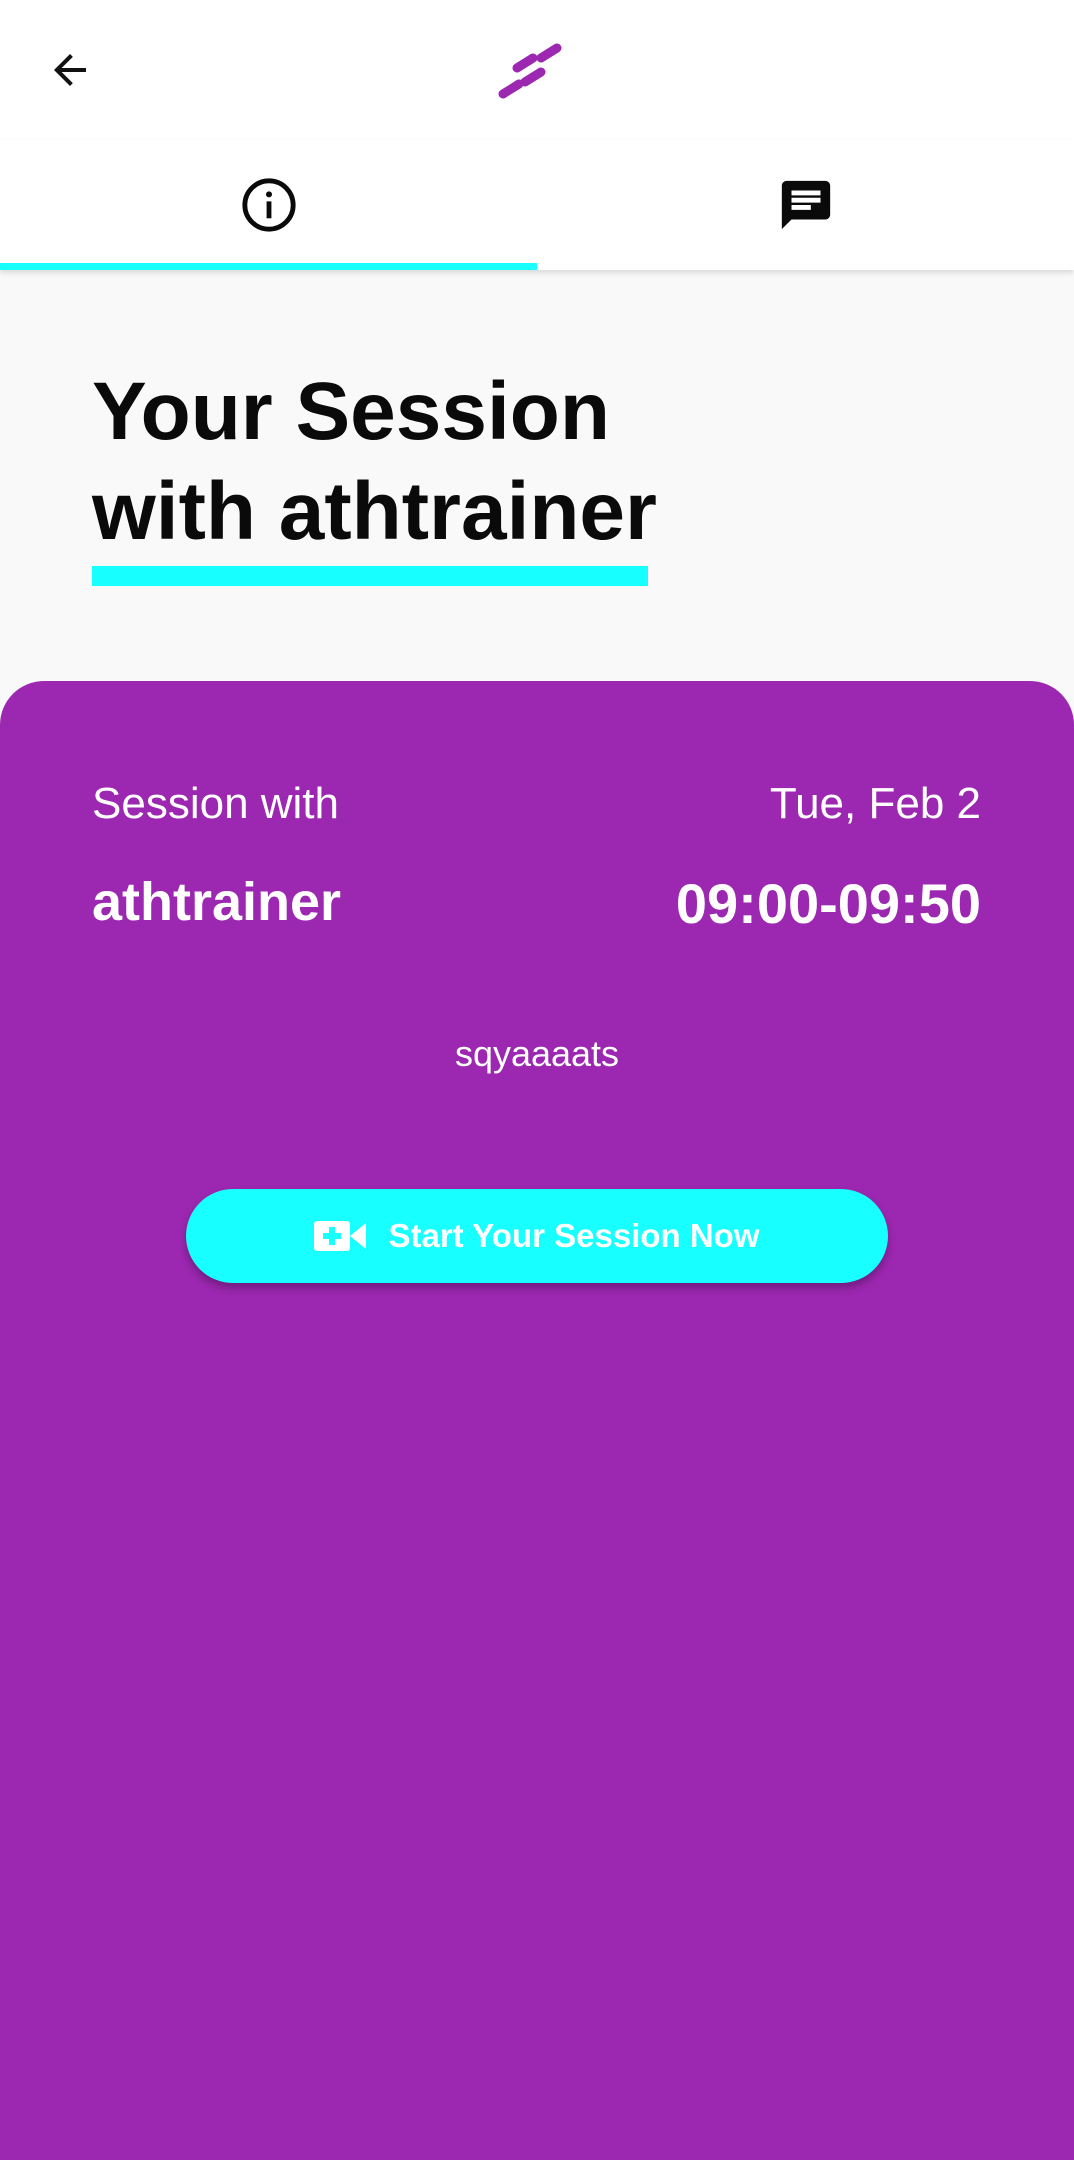  Describe the element at coordinates (268, 266) in the screenshot. I see `tab-indicator` at that location.